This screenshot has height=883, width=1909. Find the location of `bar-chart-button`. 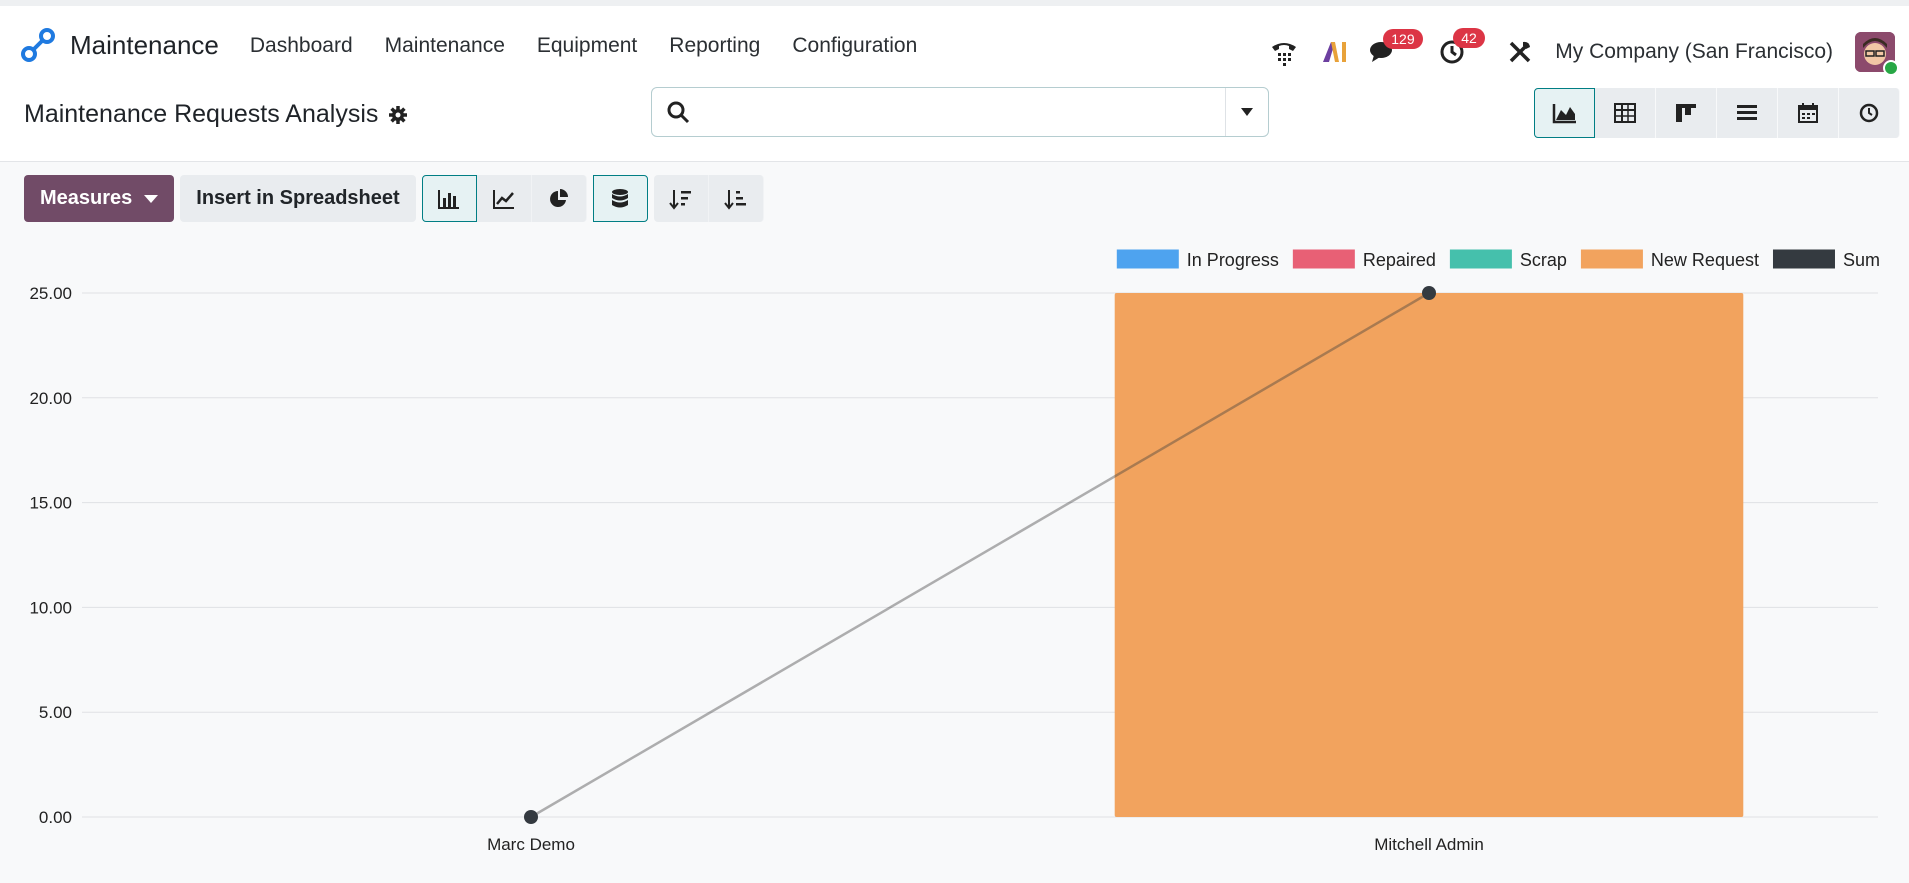

bar-chart-button is located at coordinates (449, 198).